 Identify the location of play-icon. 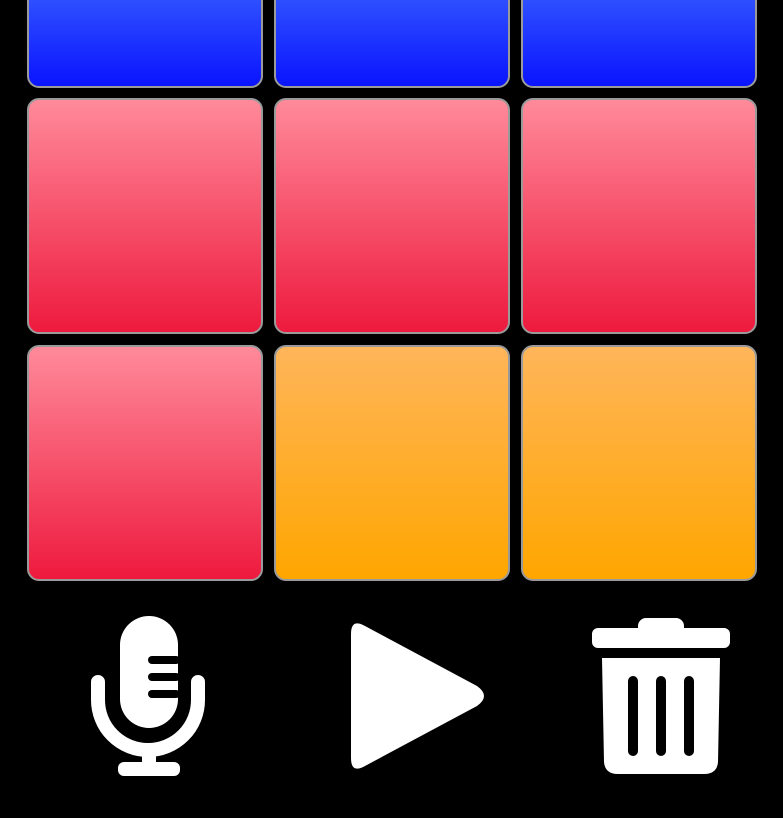
(417, 696).